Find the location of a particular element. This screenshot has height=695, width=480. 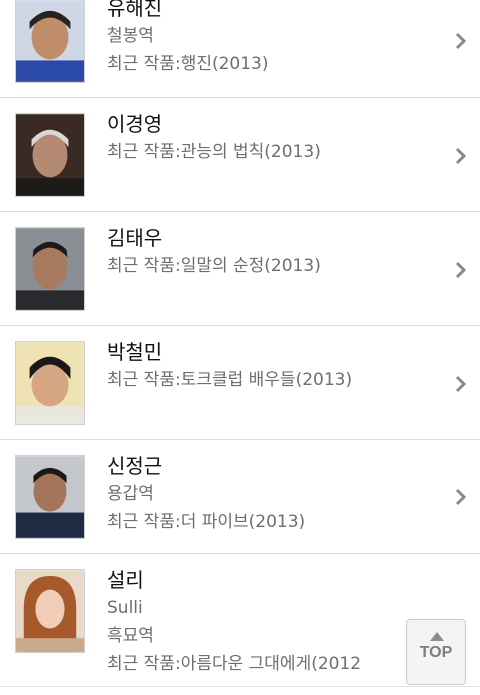

recent-work-text: 최근 작품:아름다운 그대에게(2012 is located at coordinates (234, 664).